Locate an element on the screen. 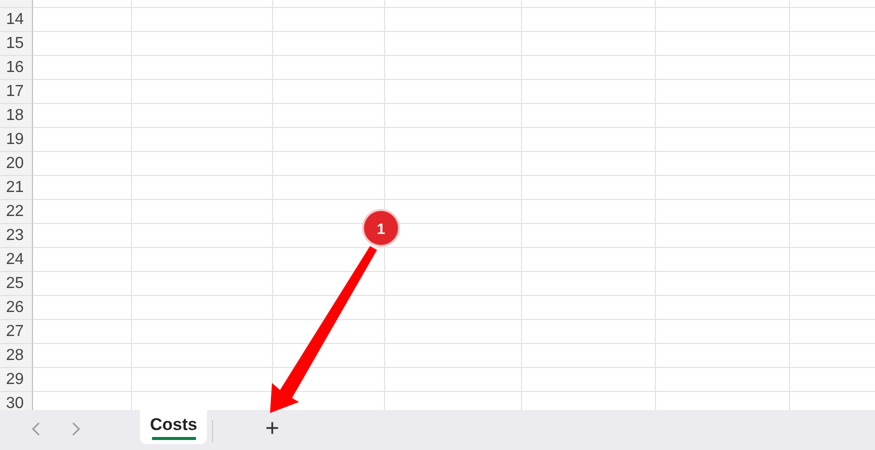 Image resolution: width=875 pixels, height=450 pixels. row-header: 19 is located at coordinates (16, 140).